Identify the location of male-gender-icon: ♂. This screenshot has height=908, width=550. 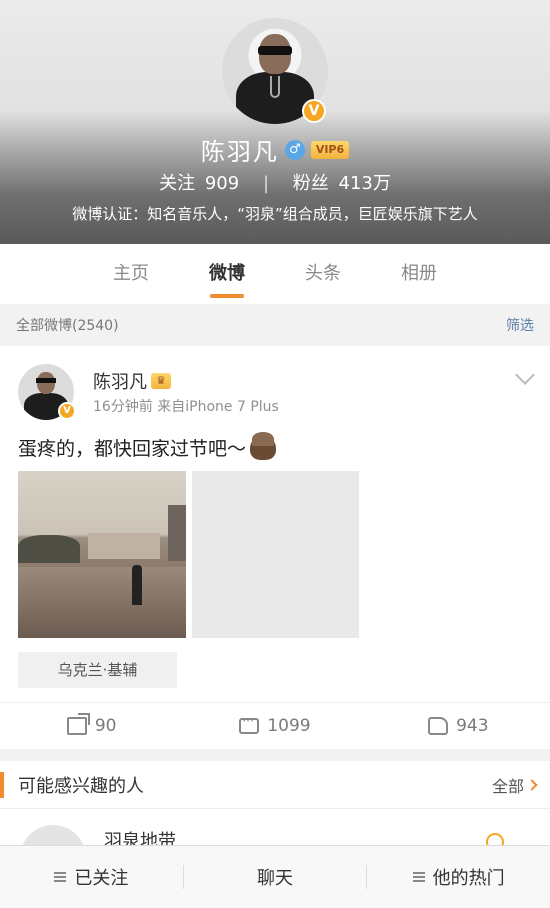
(294, 149).